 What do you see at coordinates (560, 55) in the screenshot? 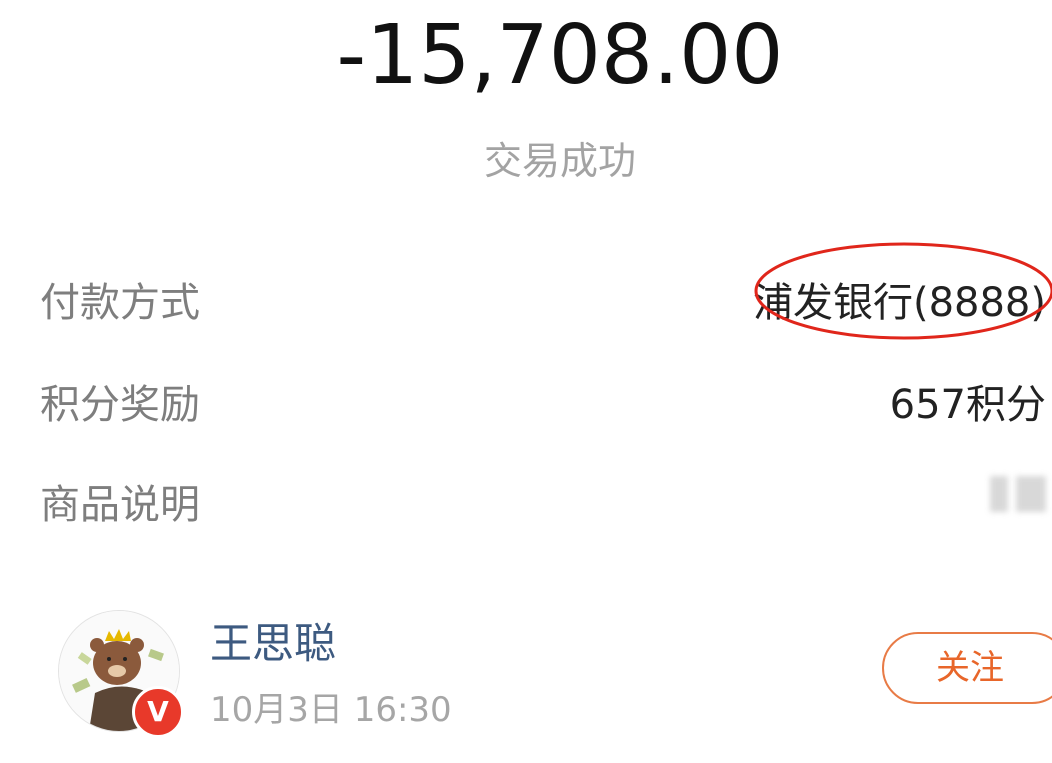
I see `transaction-amount: -15,708.00` at bounding box center [560, 55].